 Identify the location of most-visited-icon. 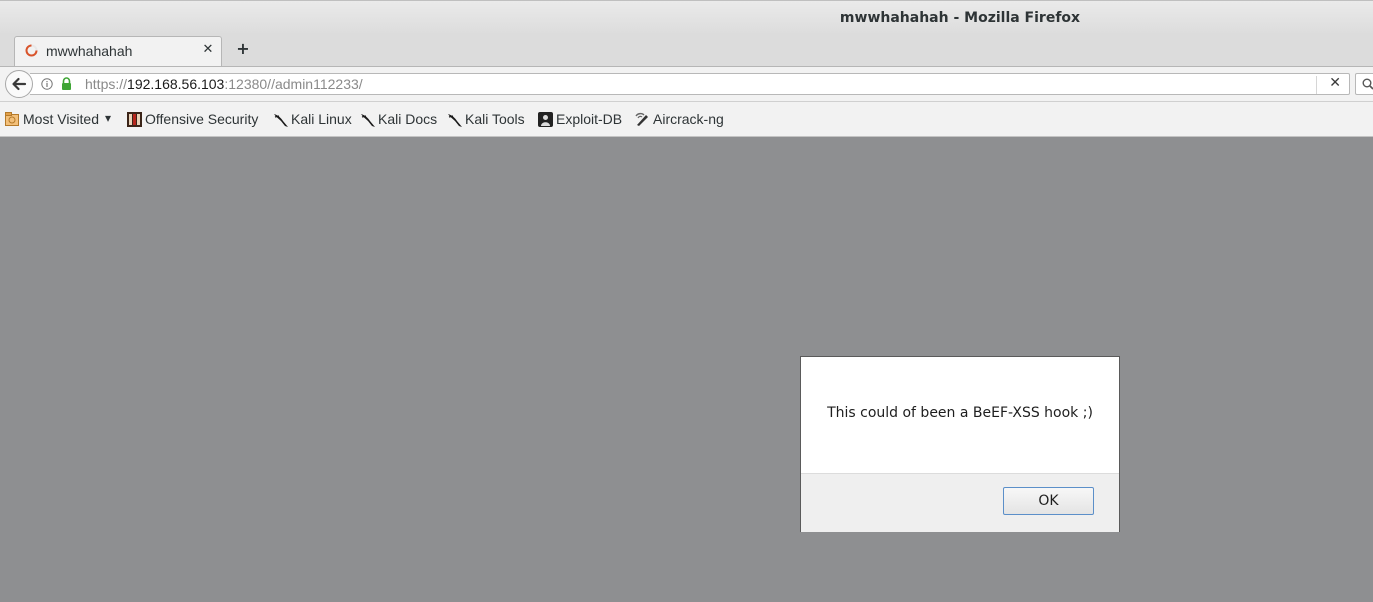
(12, 119).